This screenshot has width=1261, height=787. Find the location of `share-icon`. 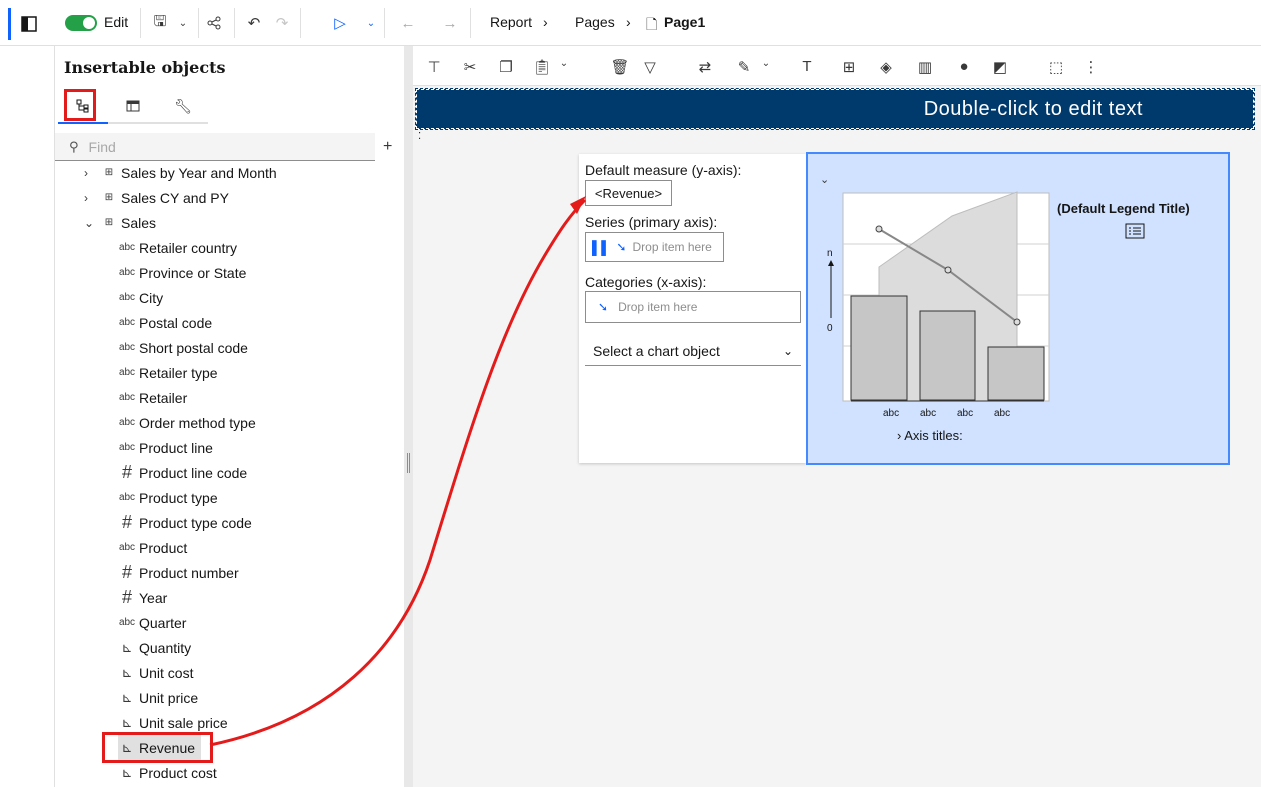

share-icon is located at coordinates (214, 23).